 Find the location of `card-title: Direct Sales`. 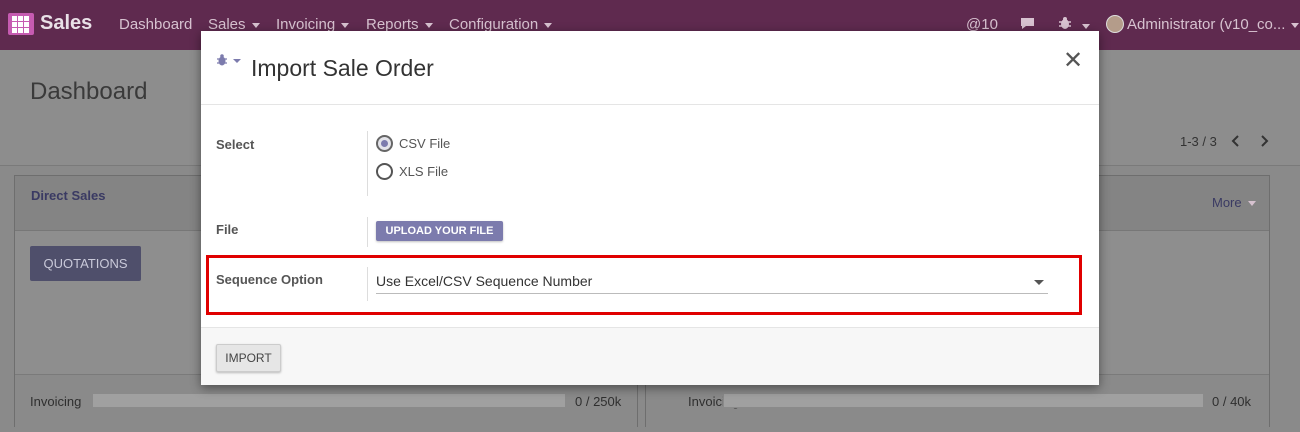

card-title: Direct Sales is located at coordinates (68, 195).